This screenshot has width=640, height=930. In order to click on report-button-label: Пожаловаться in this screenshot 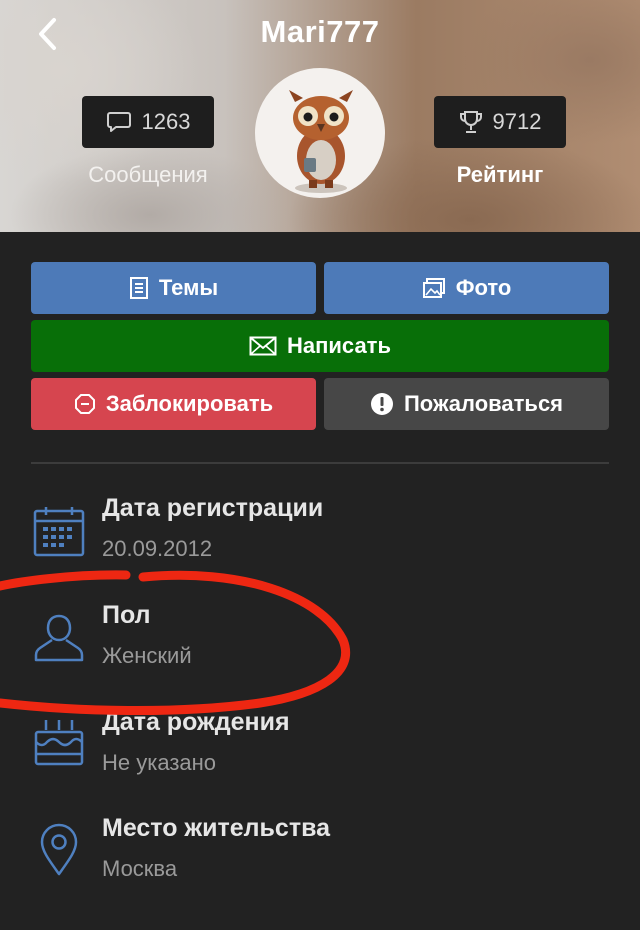, I will do `click(483, 403)`.